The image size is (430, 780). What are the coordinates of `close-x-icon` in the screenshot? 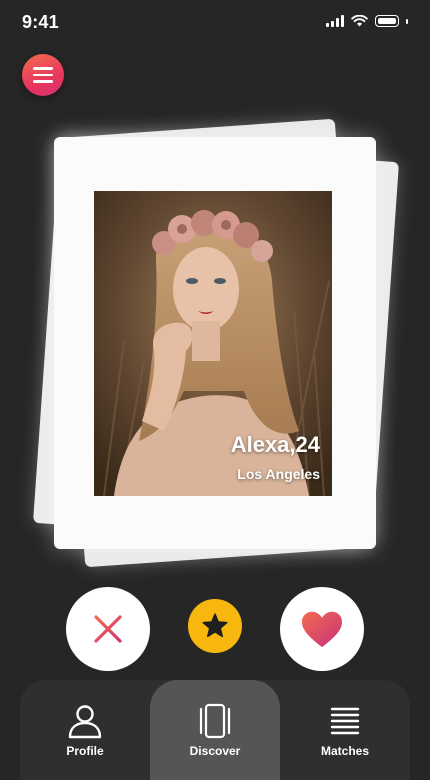 It's located at (108, 629).